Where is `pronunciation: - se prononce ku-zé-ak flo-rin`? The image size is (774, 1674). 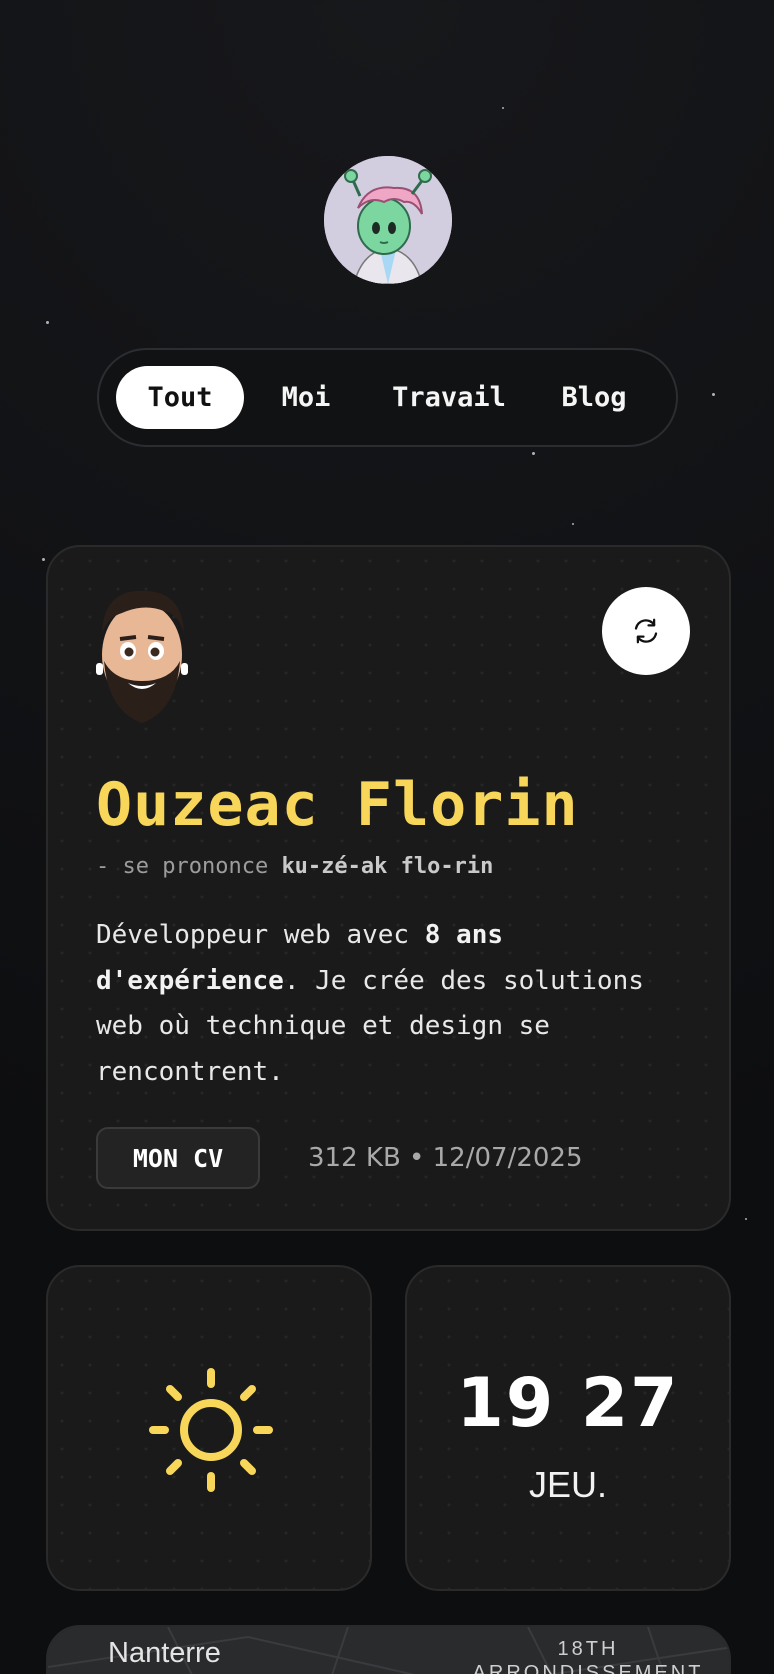
pronunciation: - se prononce ku-zé-ak flo-rin is located at coordinates (294, 866).